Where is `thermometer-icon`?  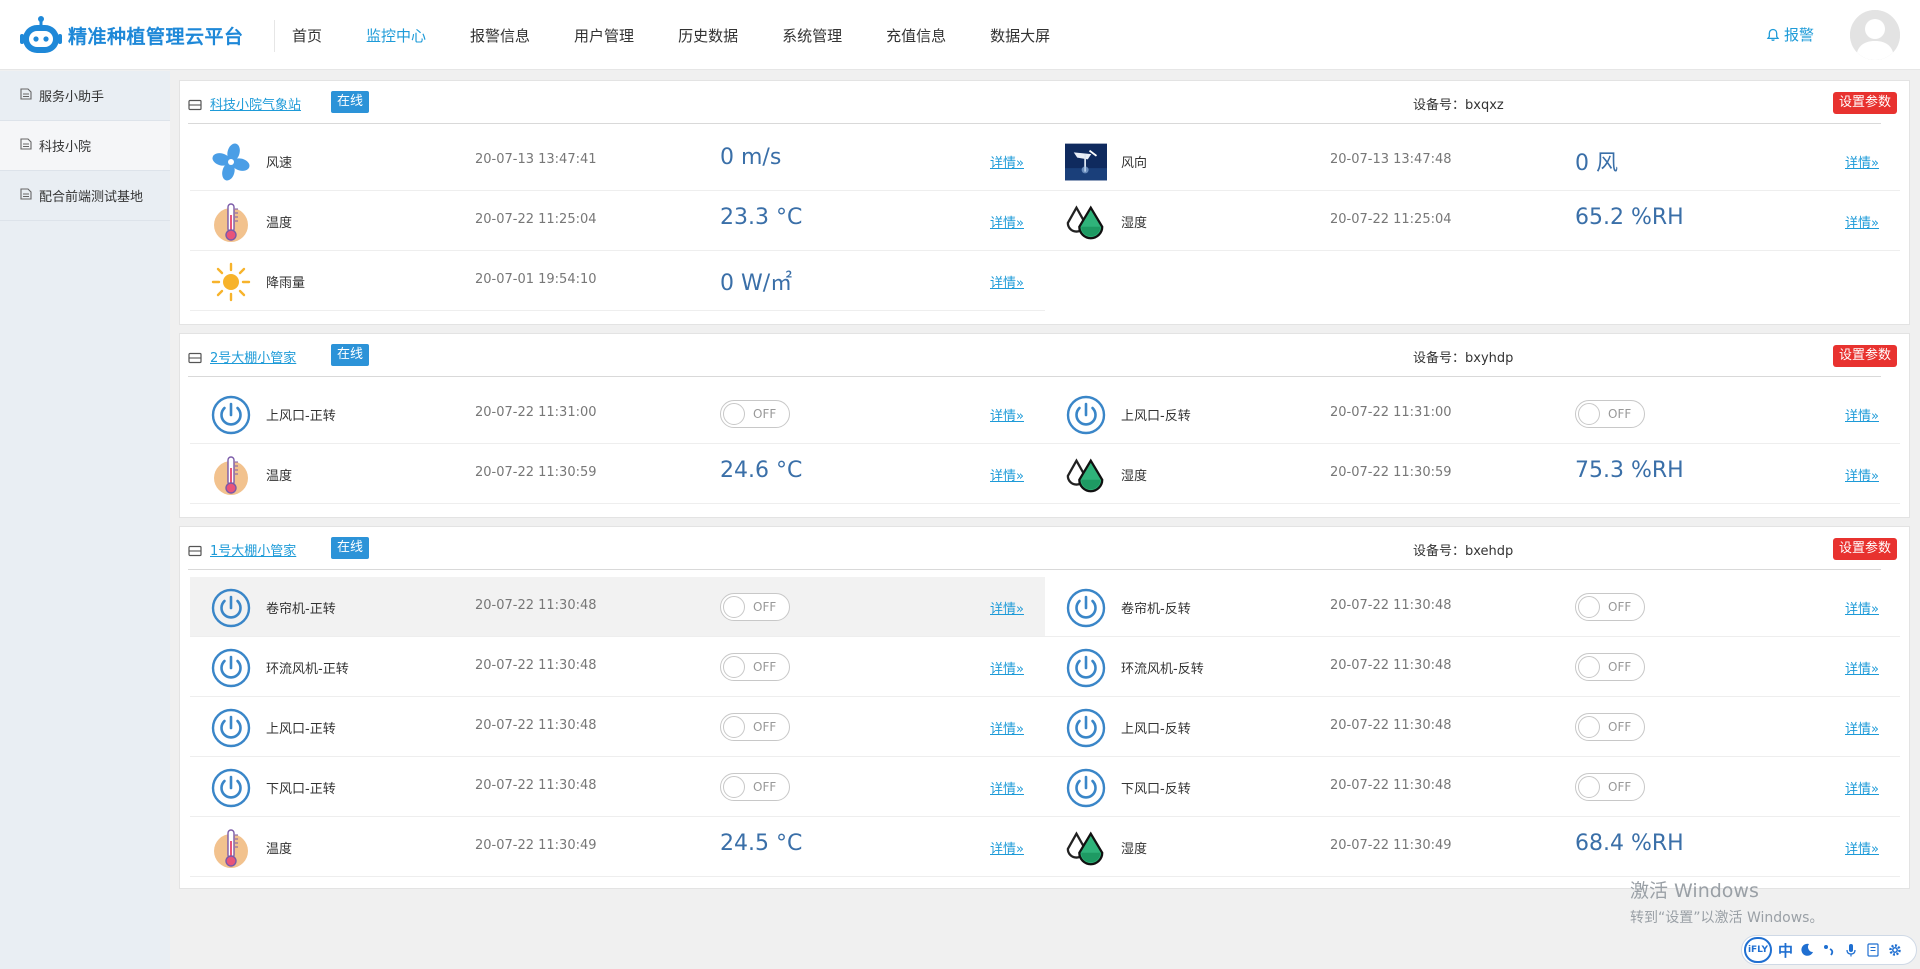 thermometer-icon is located at coordinates (231, 848).